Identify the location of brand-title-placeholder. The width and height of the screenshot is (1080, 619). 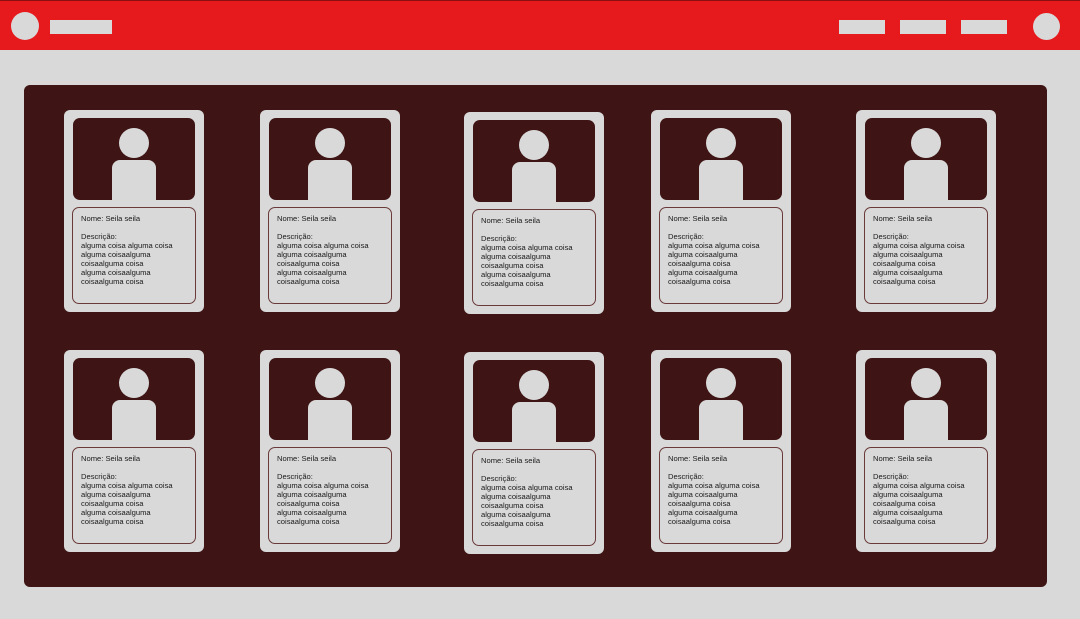
(81, 27).